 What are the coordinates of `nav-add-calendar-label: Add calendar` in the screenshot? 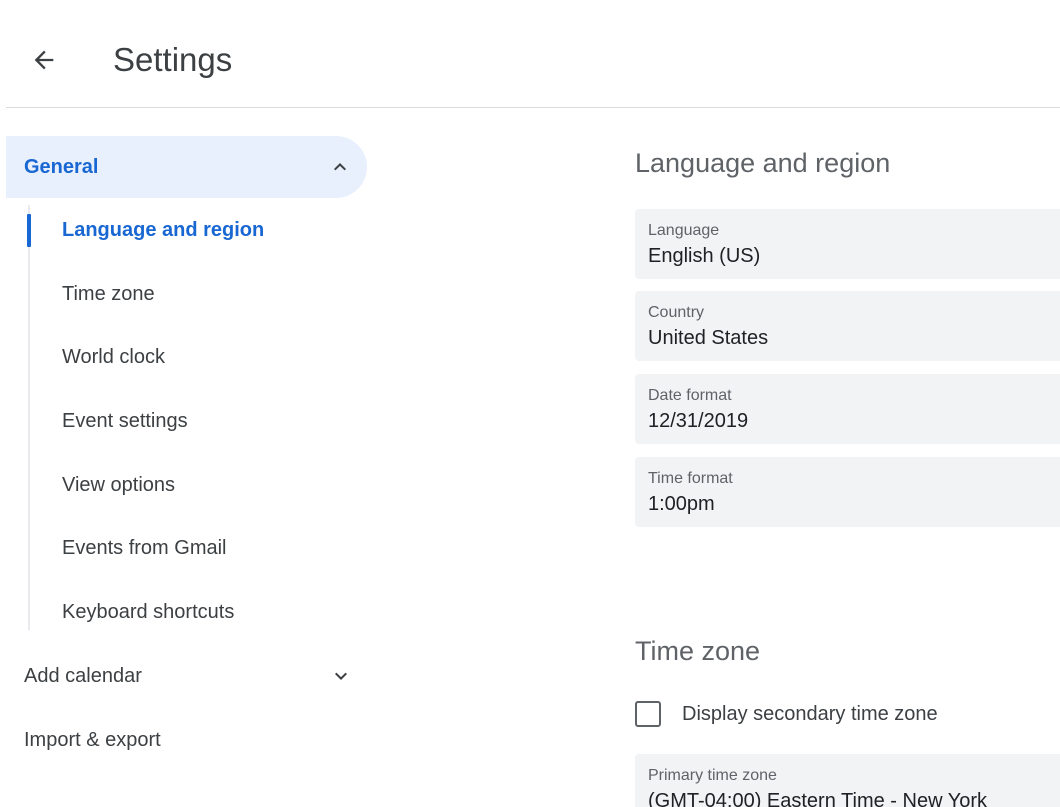 It's located at (83, 676).